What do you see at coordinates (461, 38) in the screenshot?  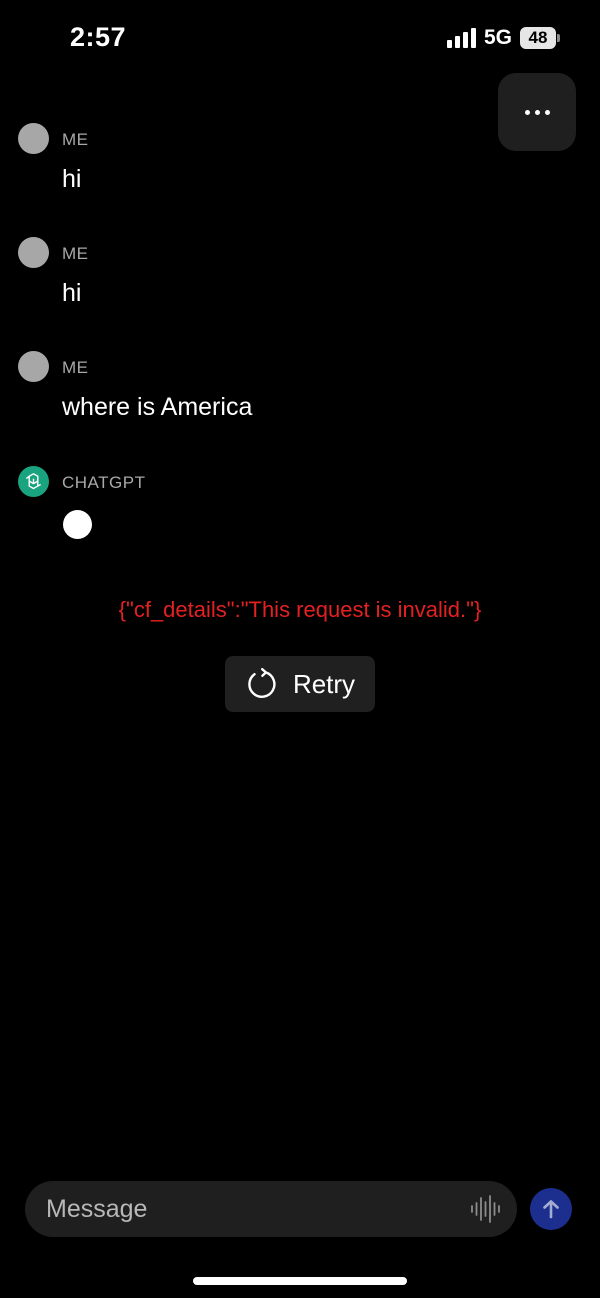 I see `signal-icon` at bounding box center [461, 38].